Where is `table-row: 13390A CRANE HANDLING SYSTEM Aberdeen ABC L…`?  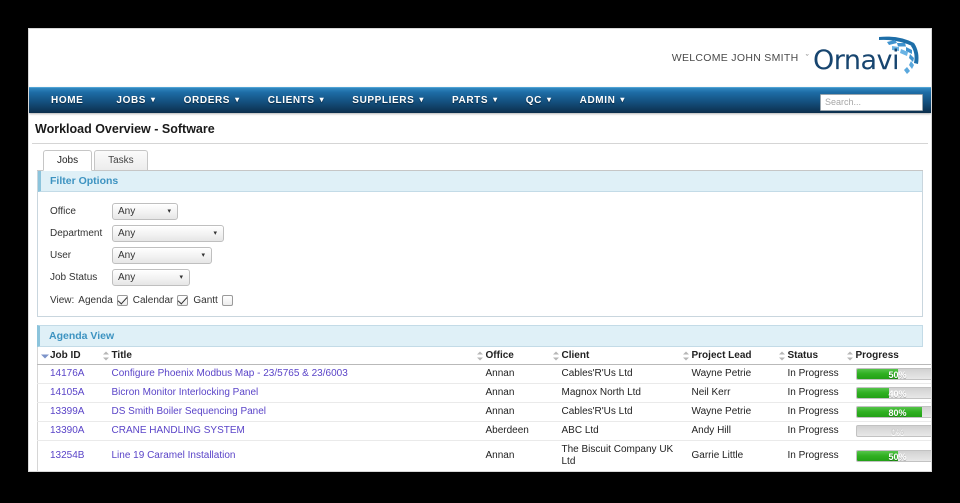 table-row: 13390A CRANE HANDLING SYSTEM Aberdeen ABC L… is located at coordinates (484, 431).